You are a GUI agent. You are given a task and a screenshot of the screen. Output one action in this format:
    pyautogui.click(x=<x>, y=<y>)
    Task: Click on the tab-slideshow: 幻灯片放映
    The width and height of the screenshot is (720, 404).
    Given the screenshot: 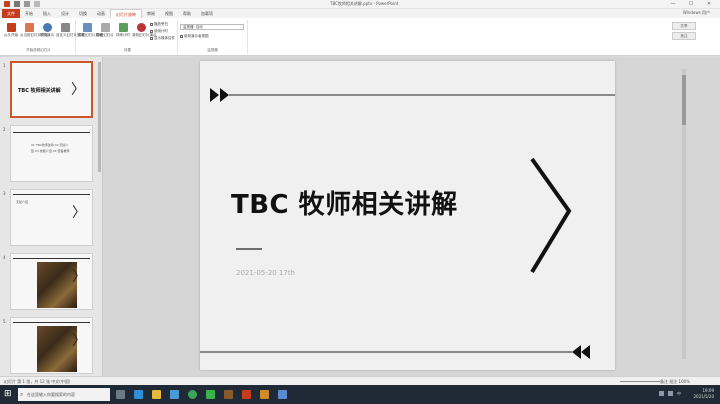 What is the action you would take?
    pyautogui.click(x=126, y=13)
    